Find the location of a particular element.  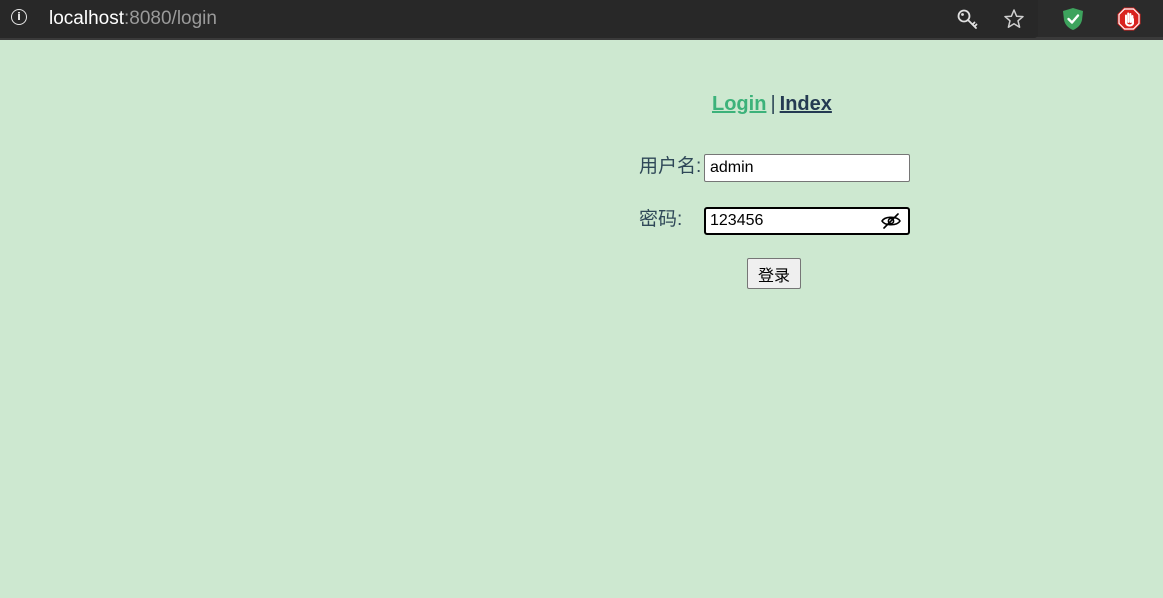

url-text: localhost:8080/login is located at coordinates (133, 19).